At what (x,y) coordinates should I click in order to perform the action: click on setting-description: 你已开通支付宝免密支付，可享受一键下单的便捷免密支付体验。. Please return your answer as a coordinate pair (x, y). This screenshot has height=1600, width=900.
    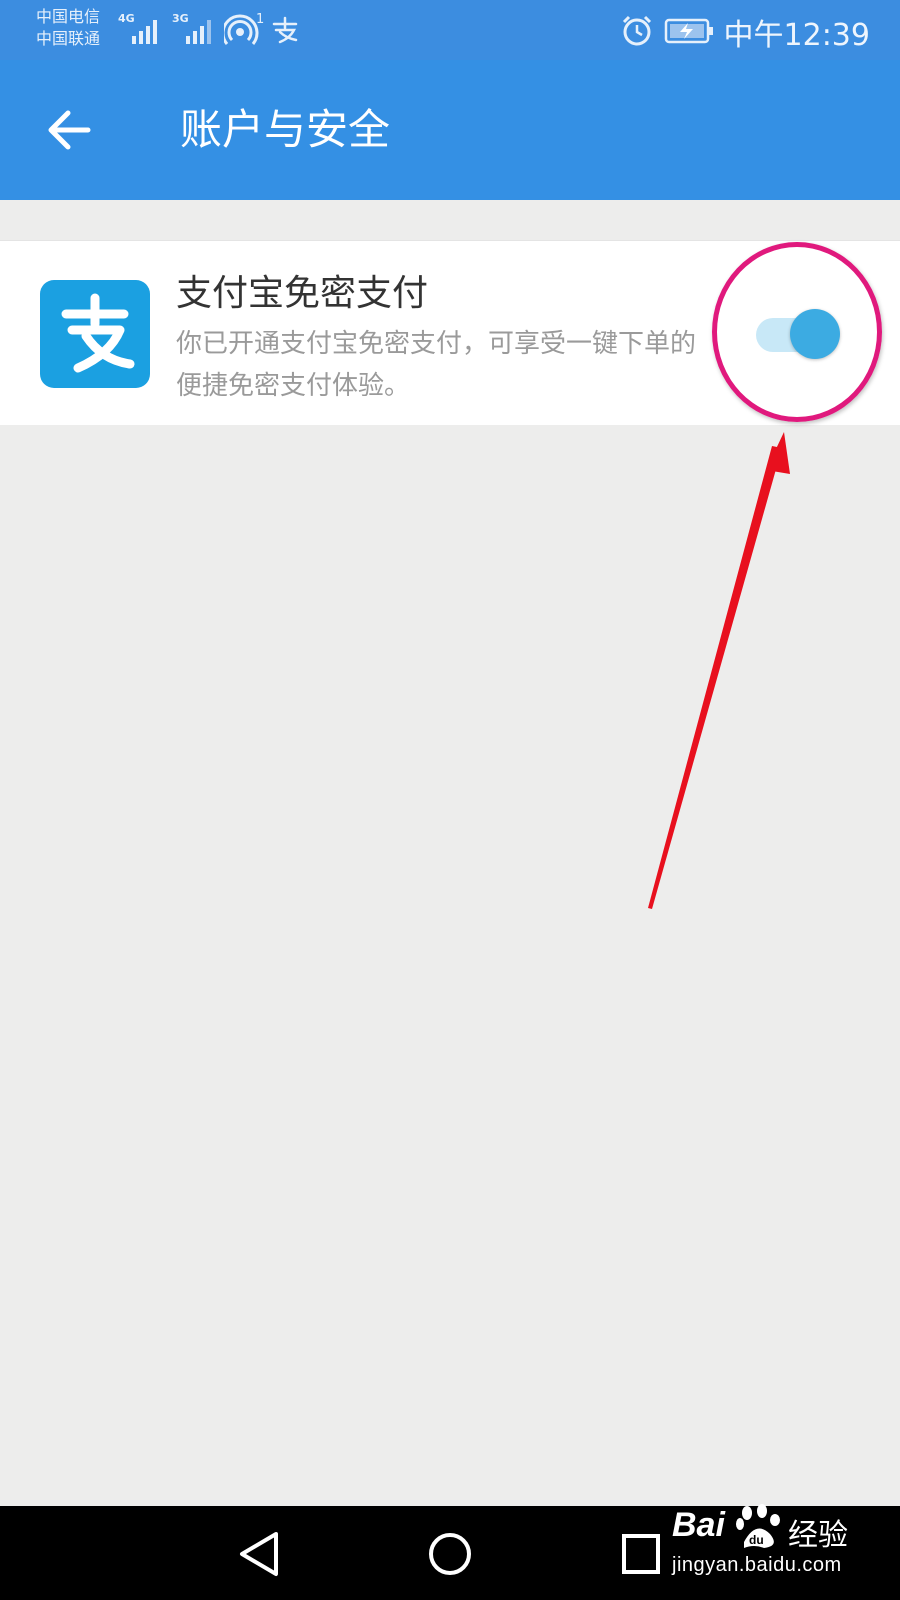
    Looking at the image, I should click on (436, 365).